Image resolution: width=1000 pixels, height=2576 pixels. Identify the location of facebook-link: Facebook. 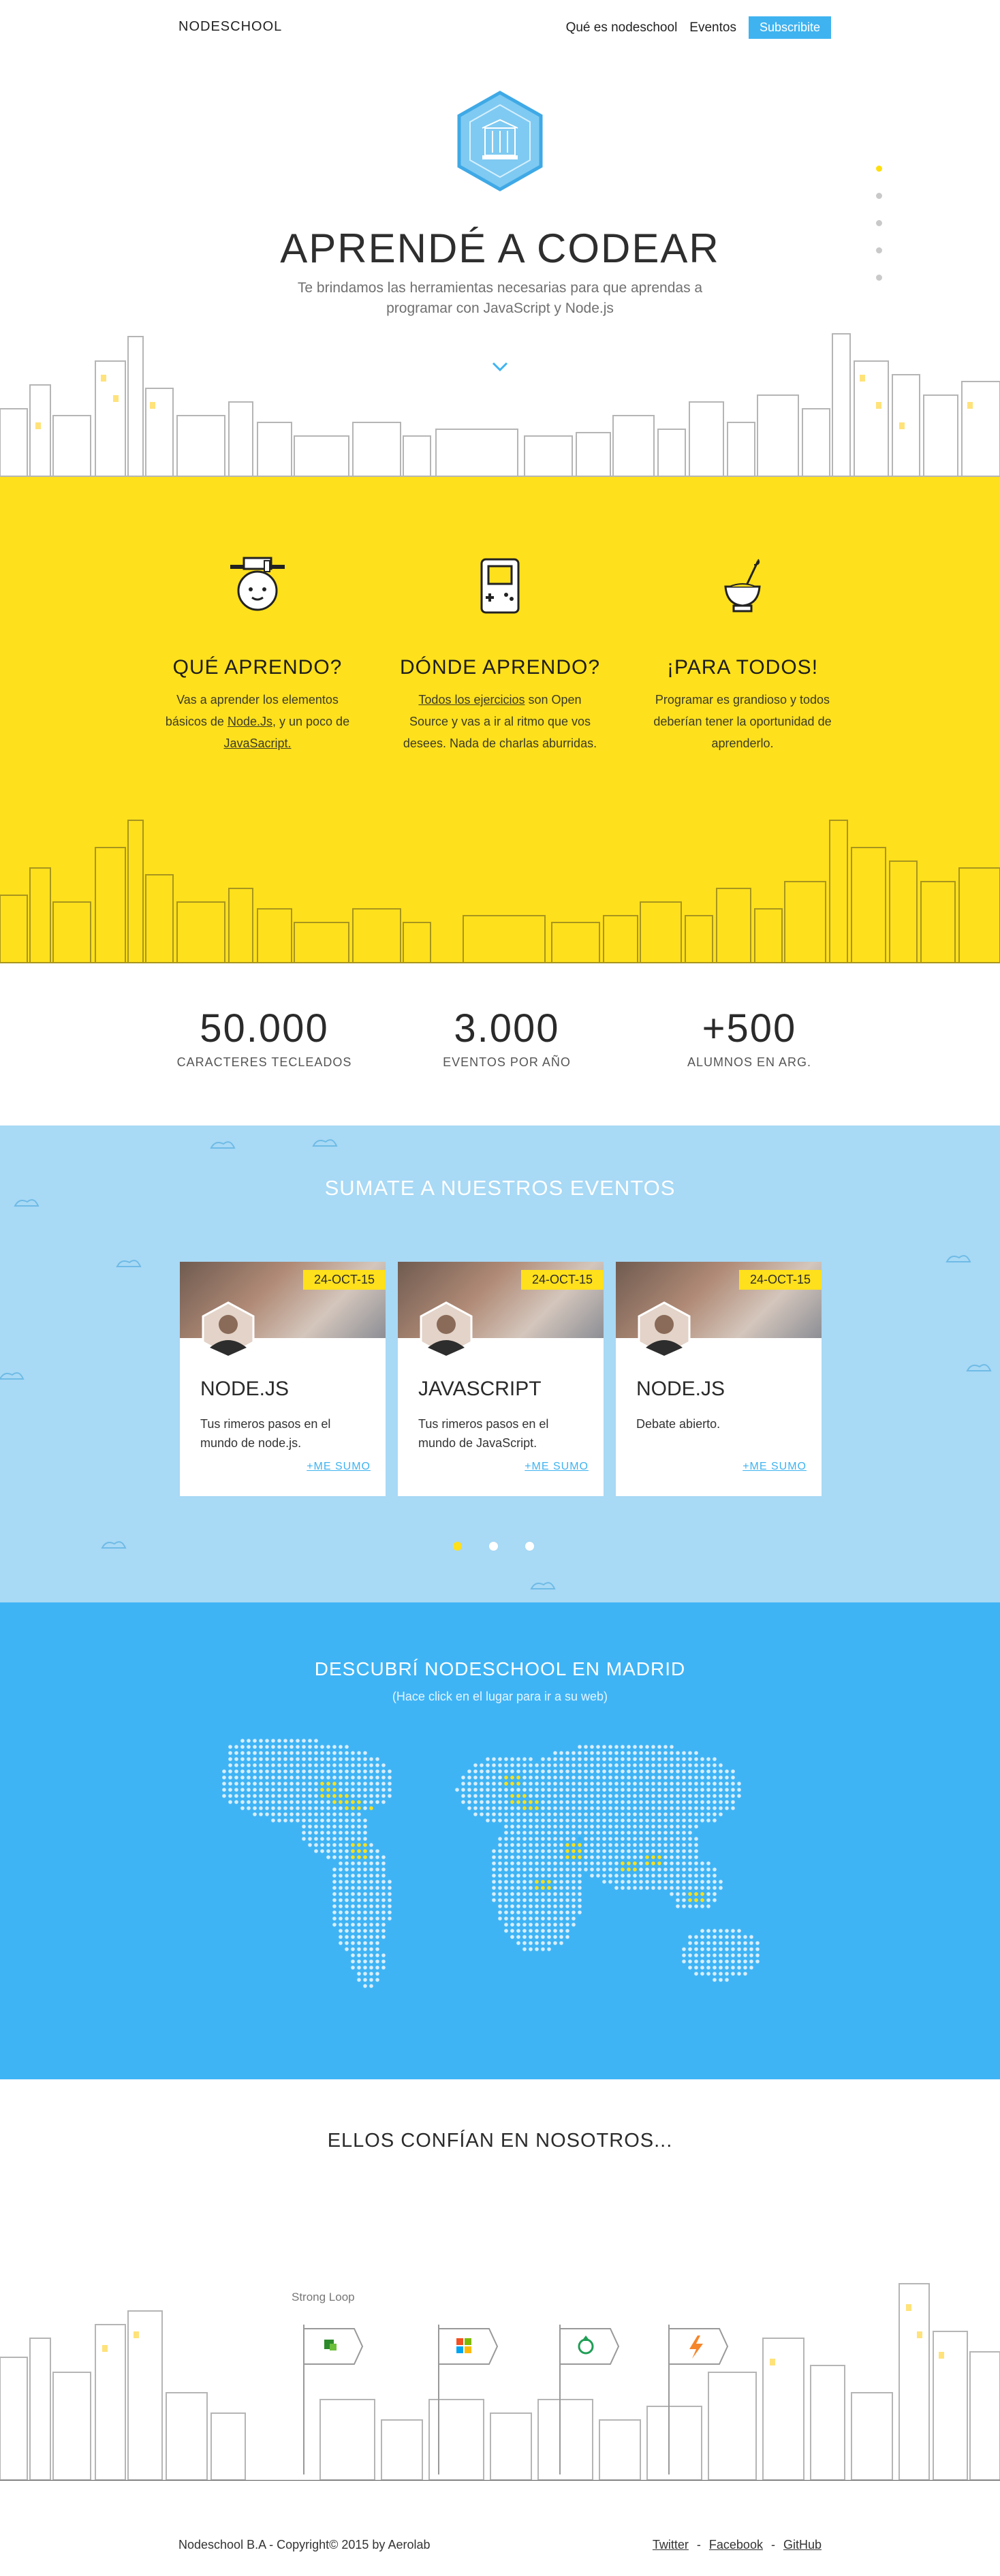
(736, 2545).